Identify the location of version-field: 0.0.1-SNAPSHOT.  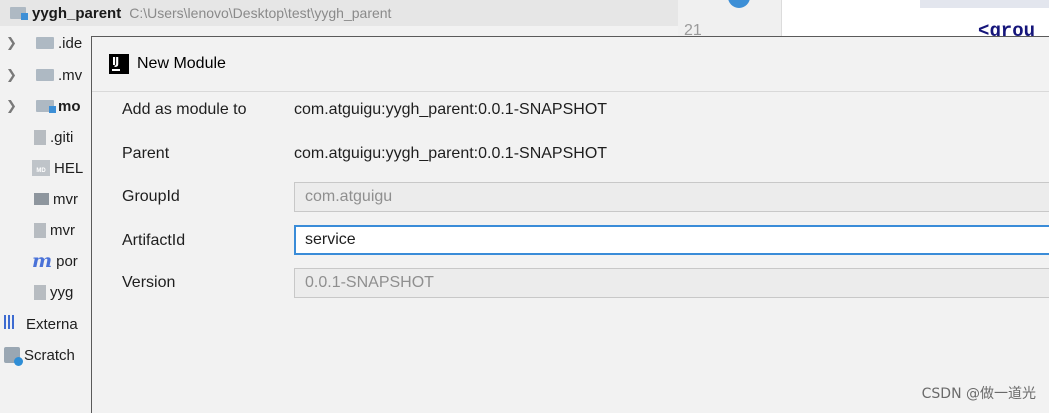
(671, 283).